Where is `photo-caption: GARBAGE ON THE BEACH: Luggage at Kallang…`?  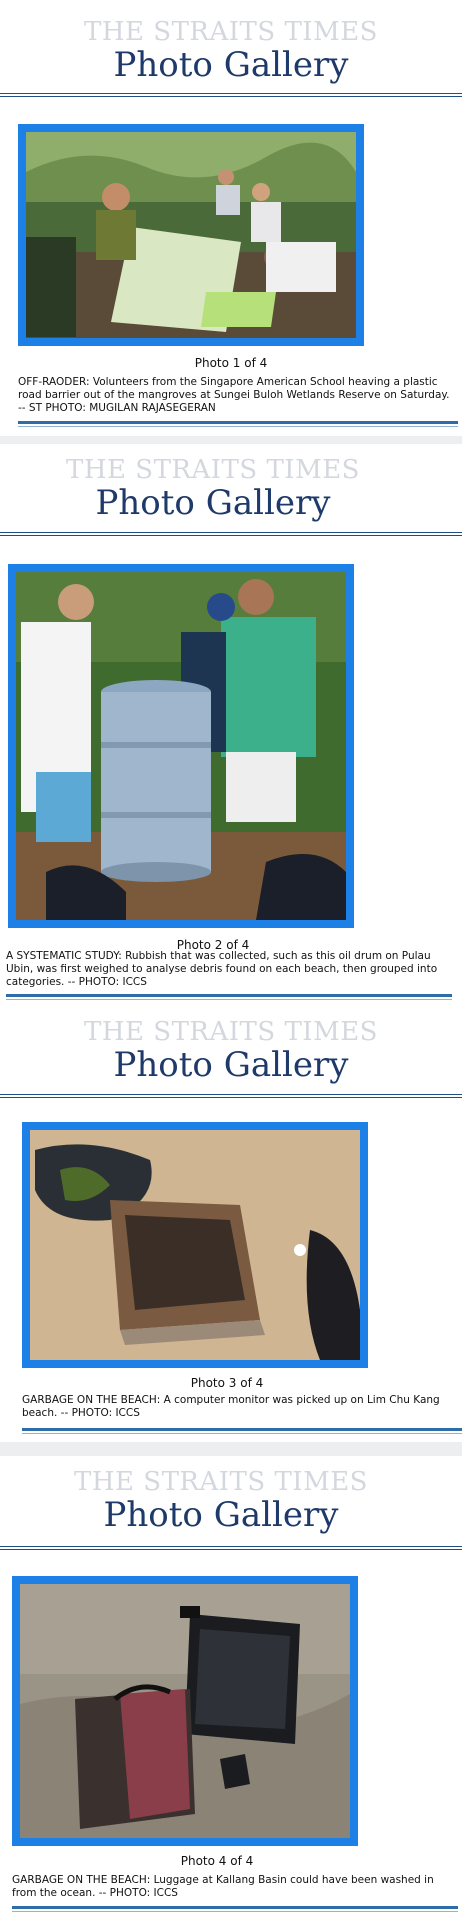
photo-caption: GARBAGE ON THE BEACH: Luggage at Kallang… is located at coordinates (223, 1886).